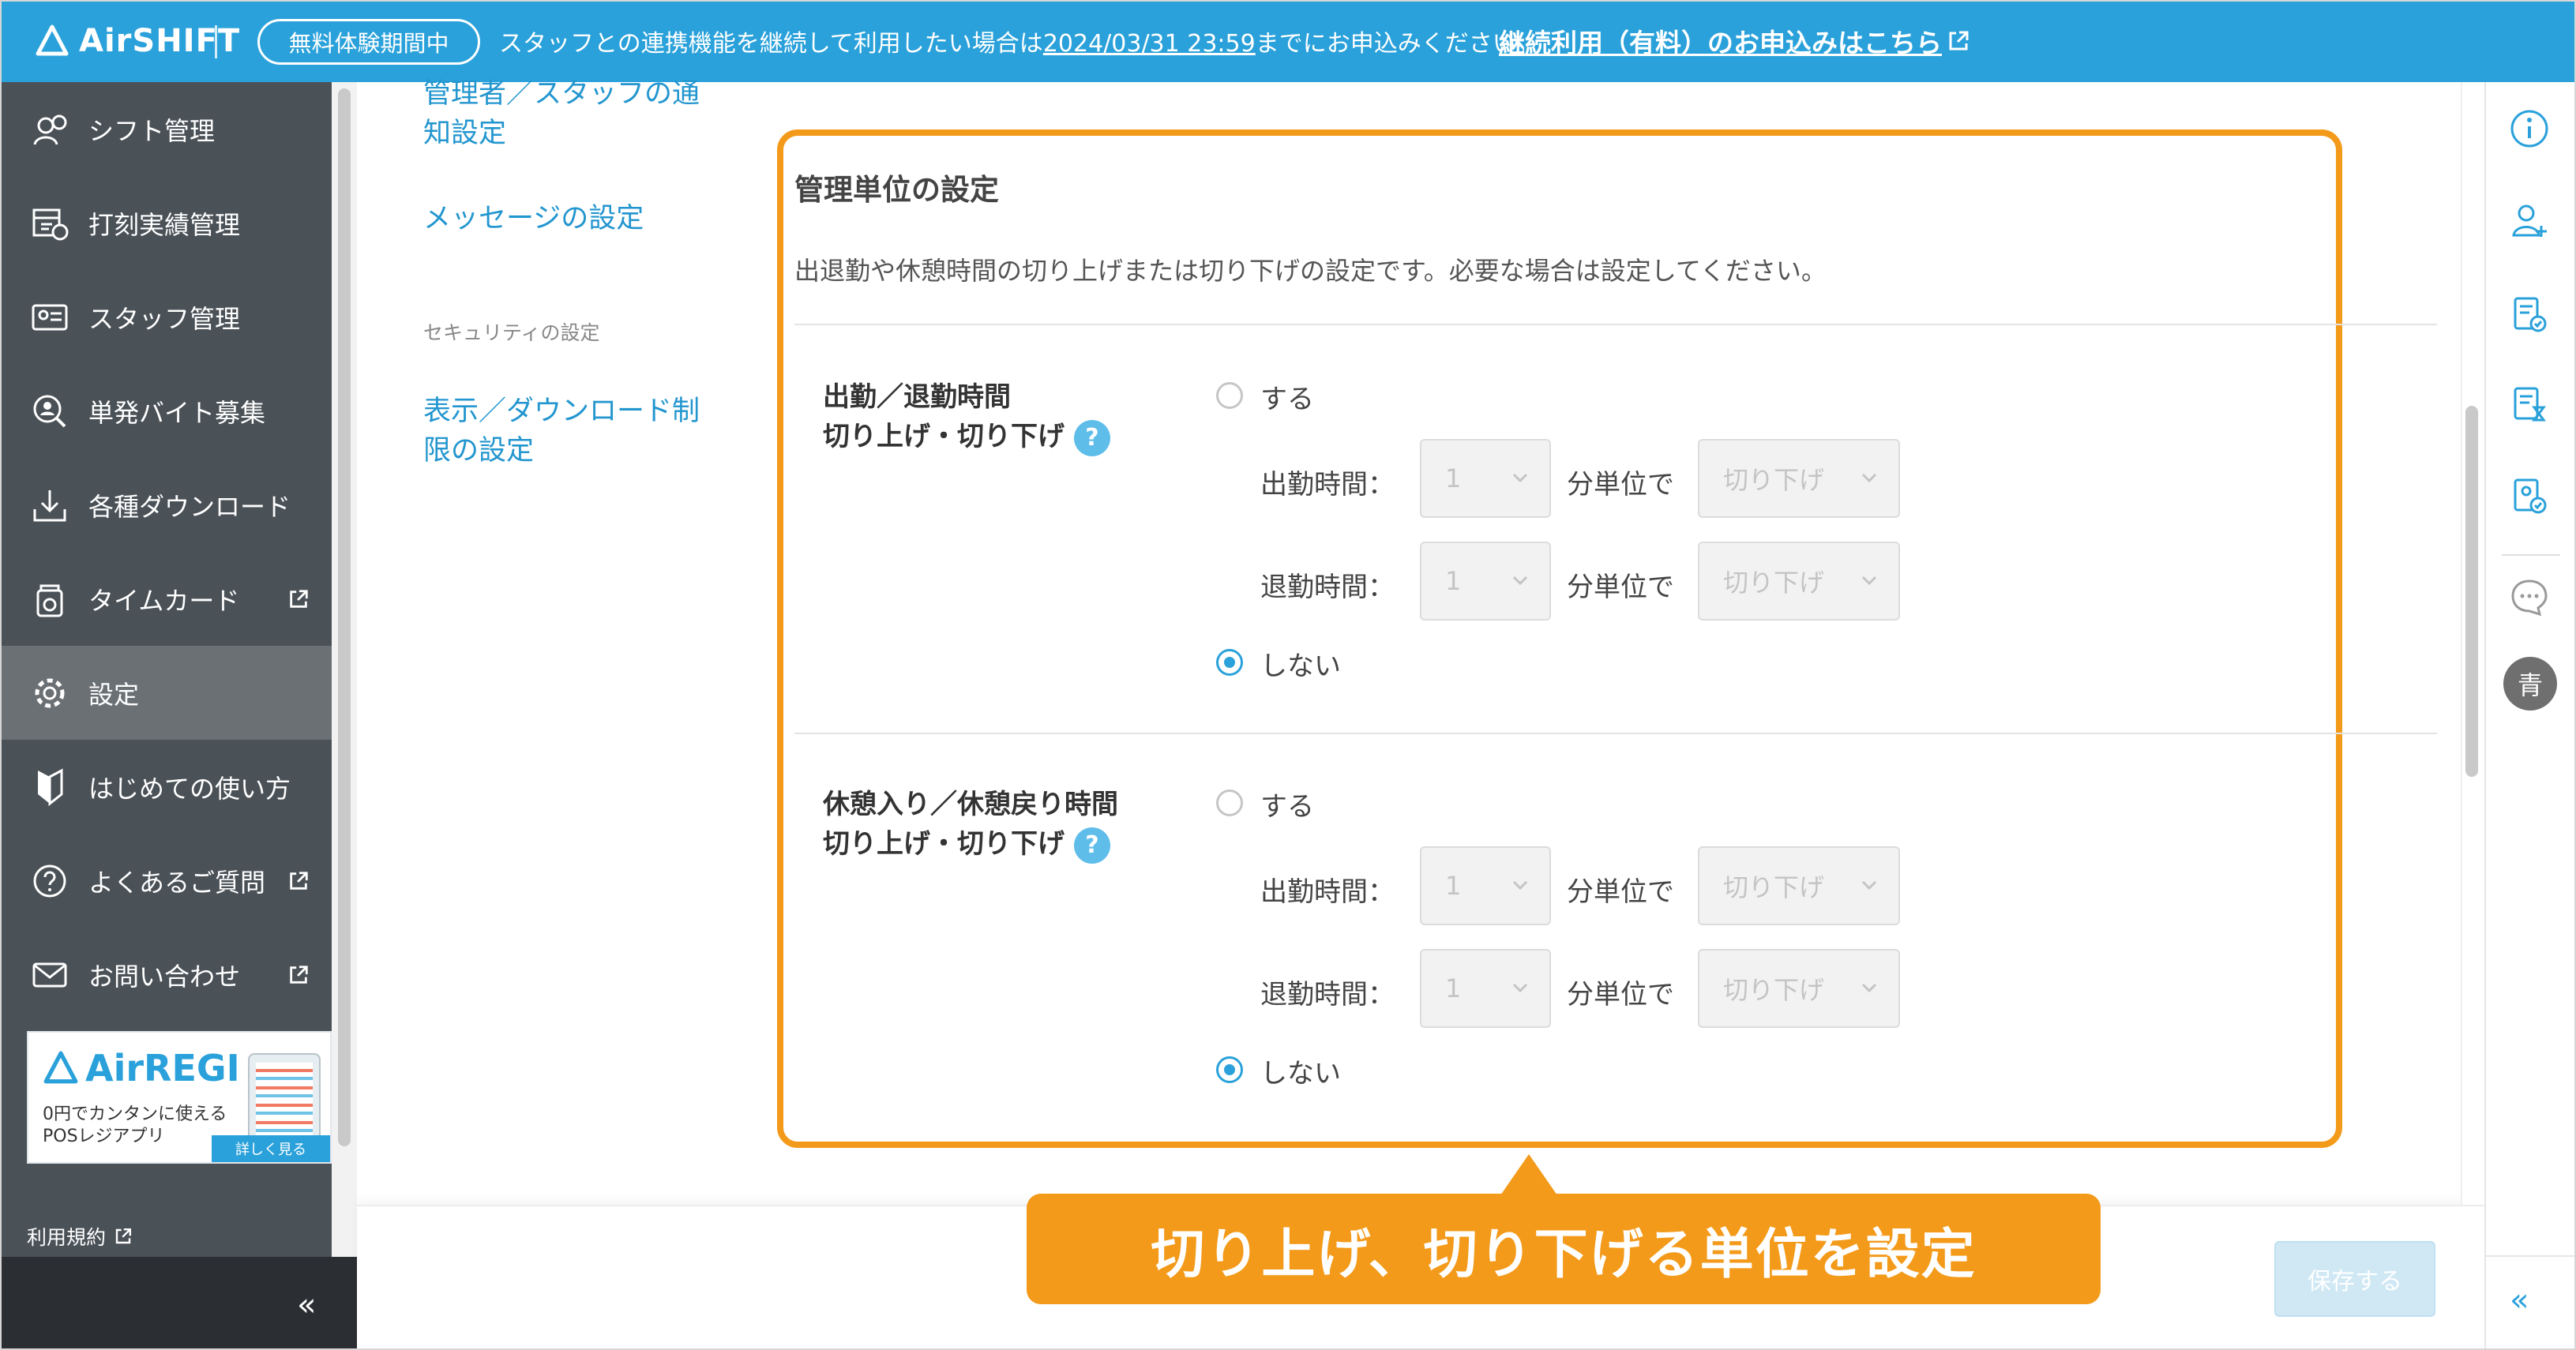  I want to click on sidebar-item-settings: 設定, so click(166, 693).